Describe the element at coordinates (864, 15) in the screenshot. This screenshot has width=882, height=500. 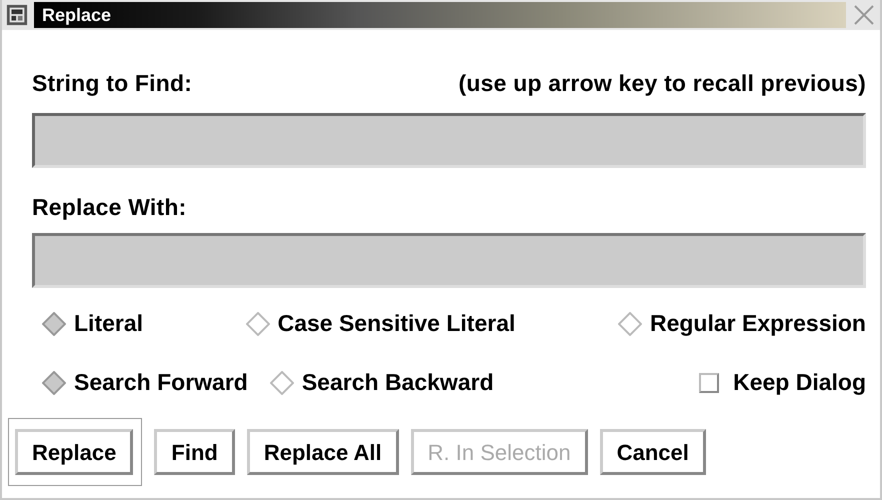
I see `close-icon` at that location.